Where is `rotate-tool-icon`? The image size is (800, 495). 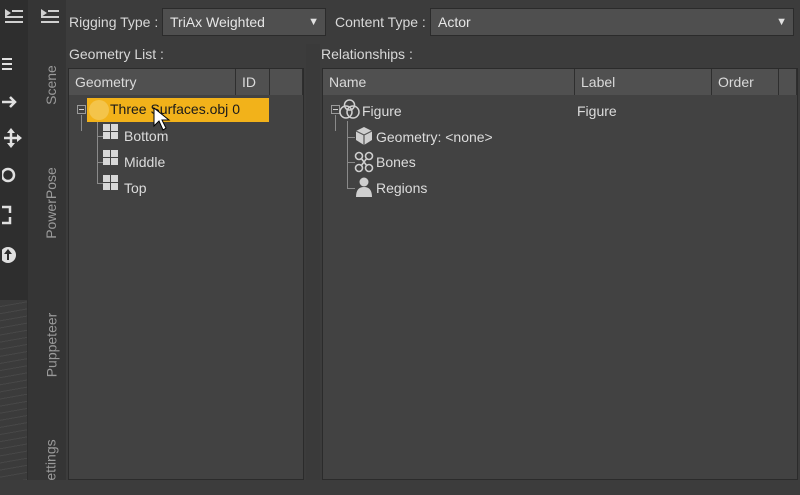 rotate-tool-icon is located at coordinates (11, 175).